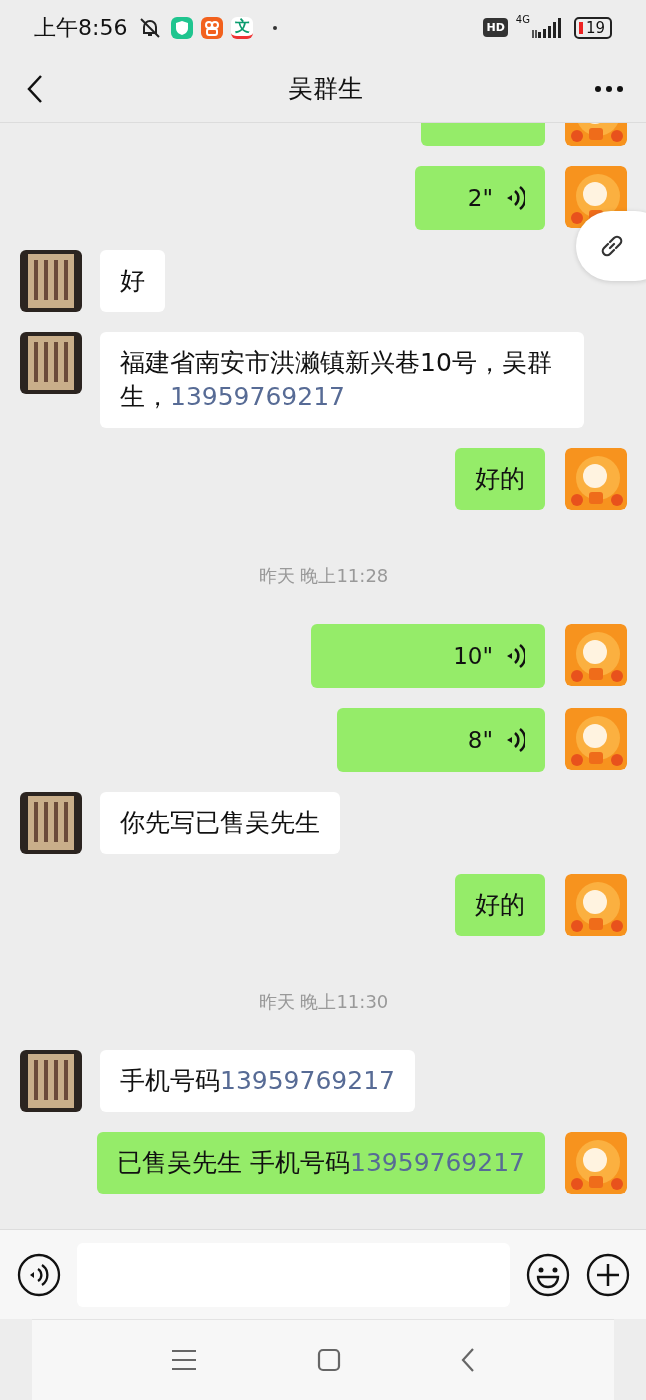 The image size is (646, 1400). I want to click on chat-title: 吴群生, so click(325, 89).